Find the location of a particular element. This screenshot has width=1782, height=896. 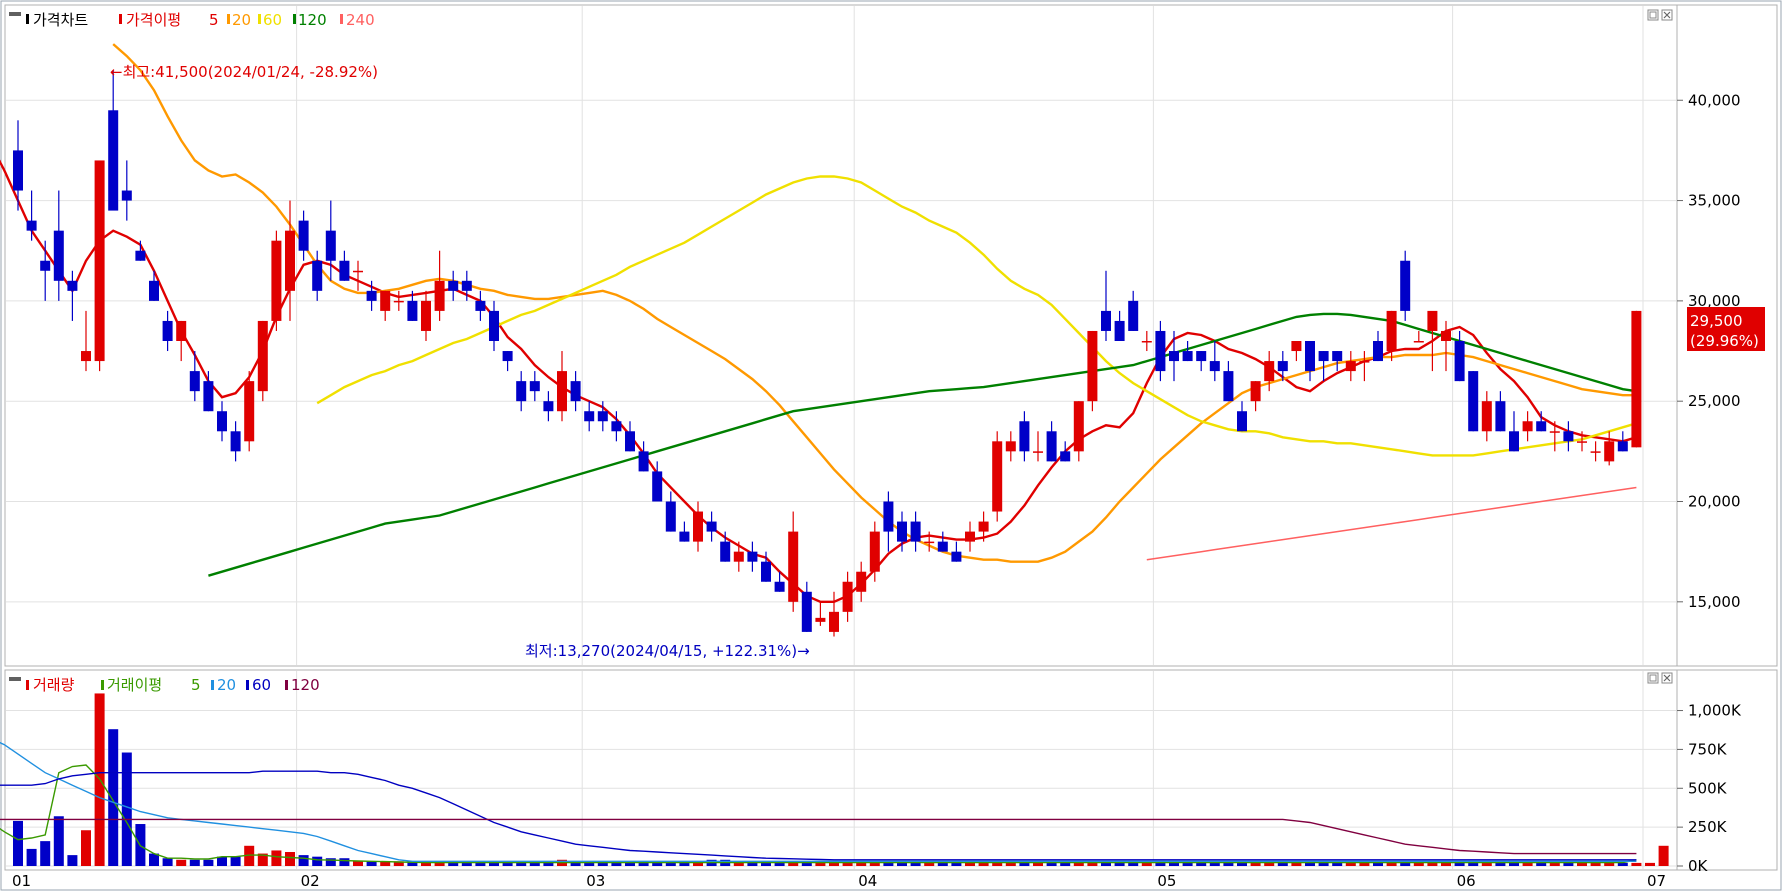

x-tick-label: 03 is located at coordinates (595, 881).